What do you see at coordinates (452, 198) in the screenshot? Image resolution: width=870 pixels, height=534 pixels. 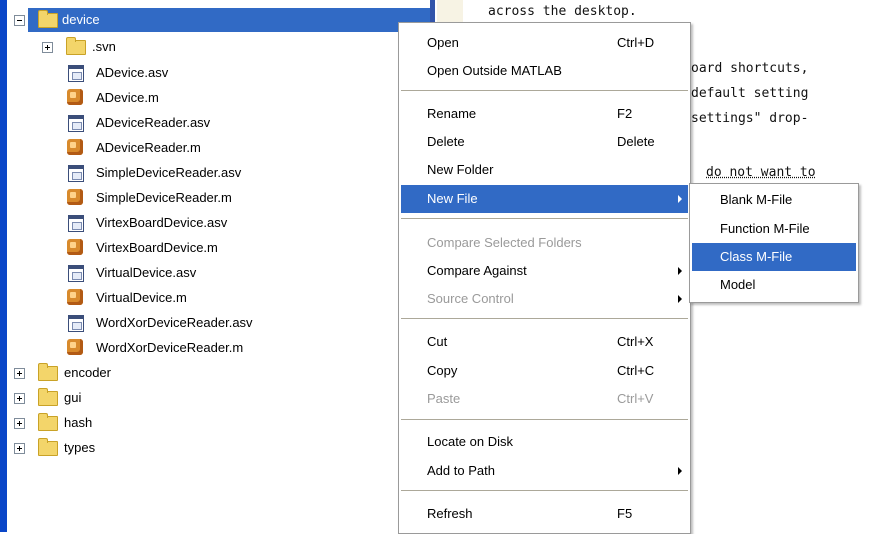 I see `menu-item-label: New File` at bounding box center [452, 198].